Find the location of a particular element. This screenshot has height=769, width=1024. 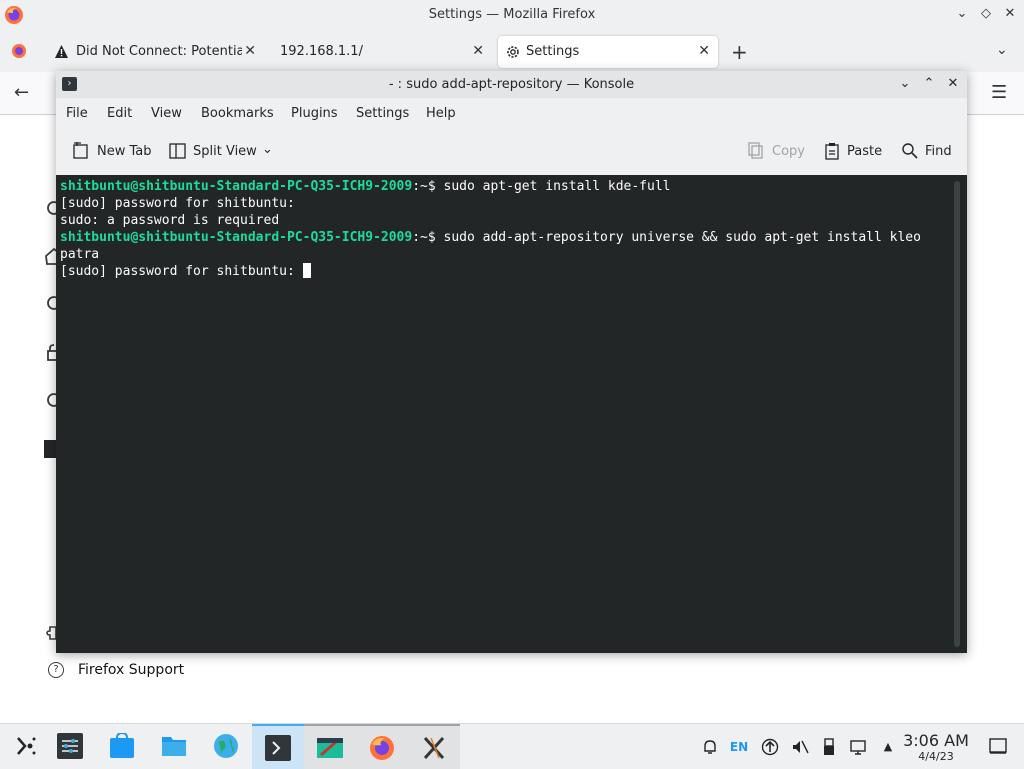

search-icon is located at coordinates (910, 151).